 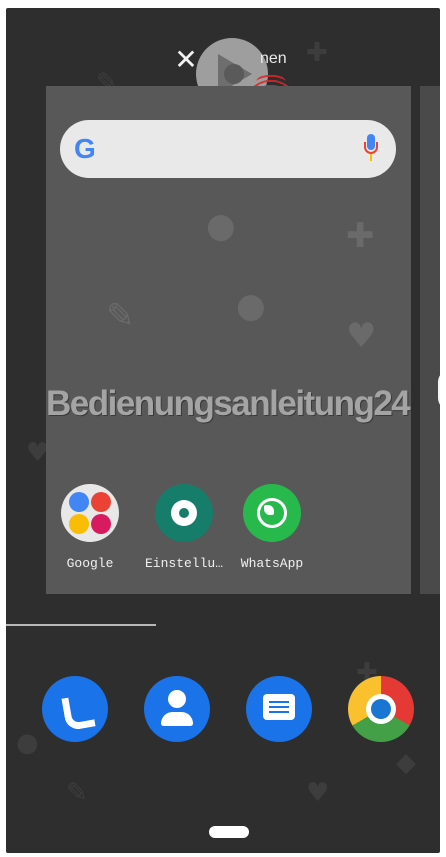 I want to click on chrome-icon, so click(x=381, y=709).